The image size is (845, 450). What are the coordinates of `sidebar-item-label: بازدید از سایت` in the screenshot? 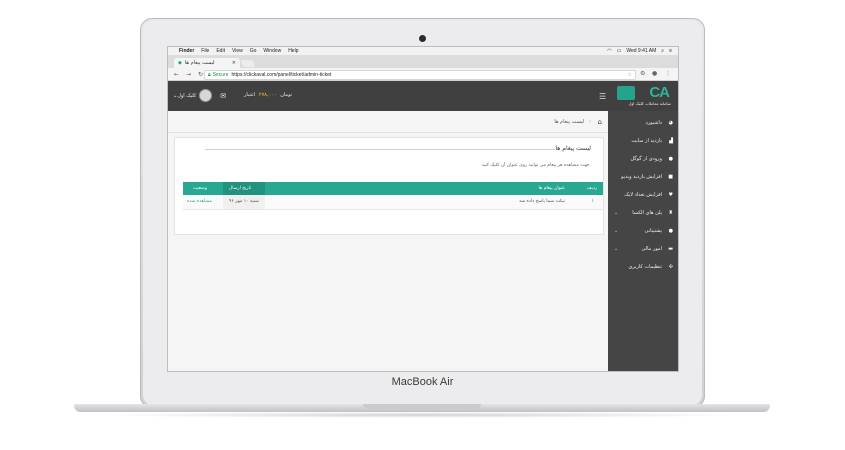 It's located at (646, 141).